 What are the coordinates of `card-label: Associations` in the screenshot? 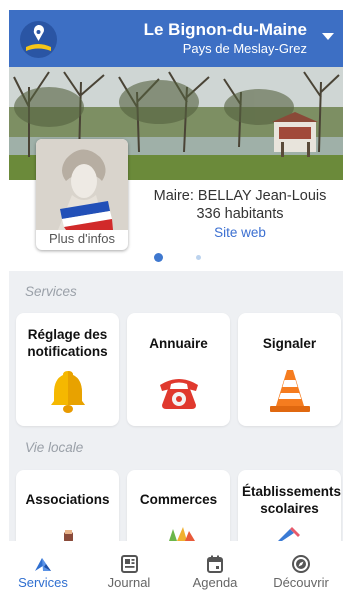 It's located at (67, 499).